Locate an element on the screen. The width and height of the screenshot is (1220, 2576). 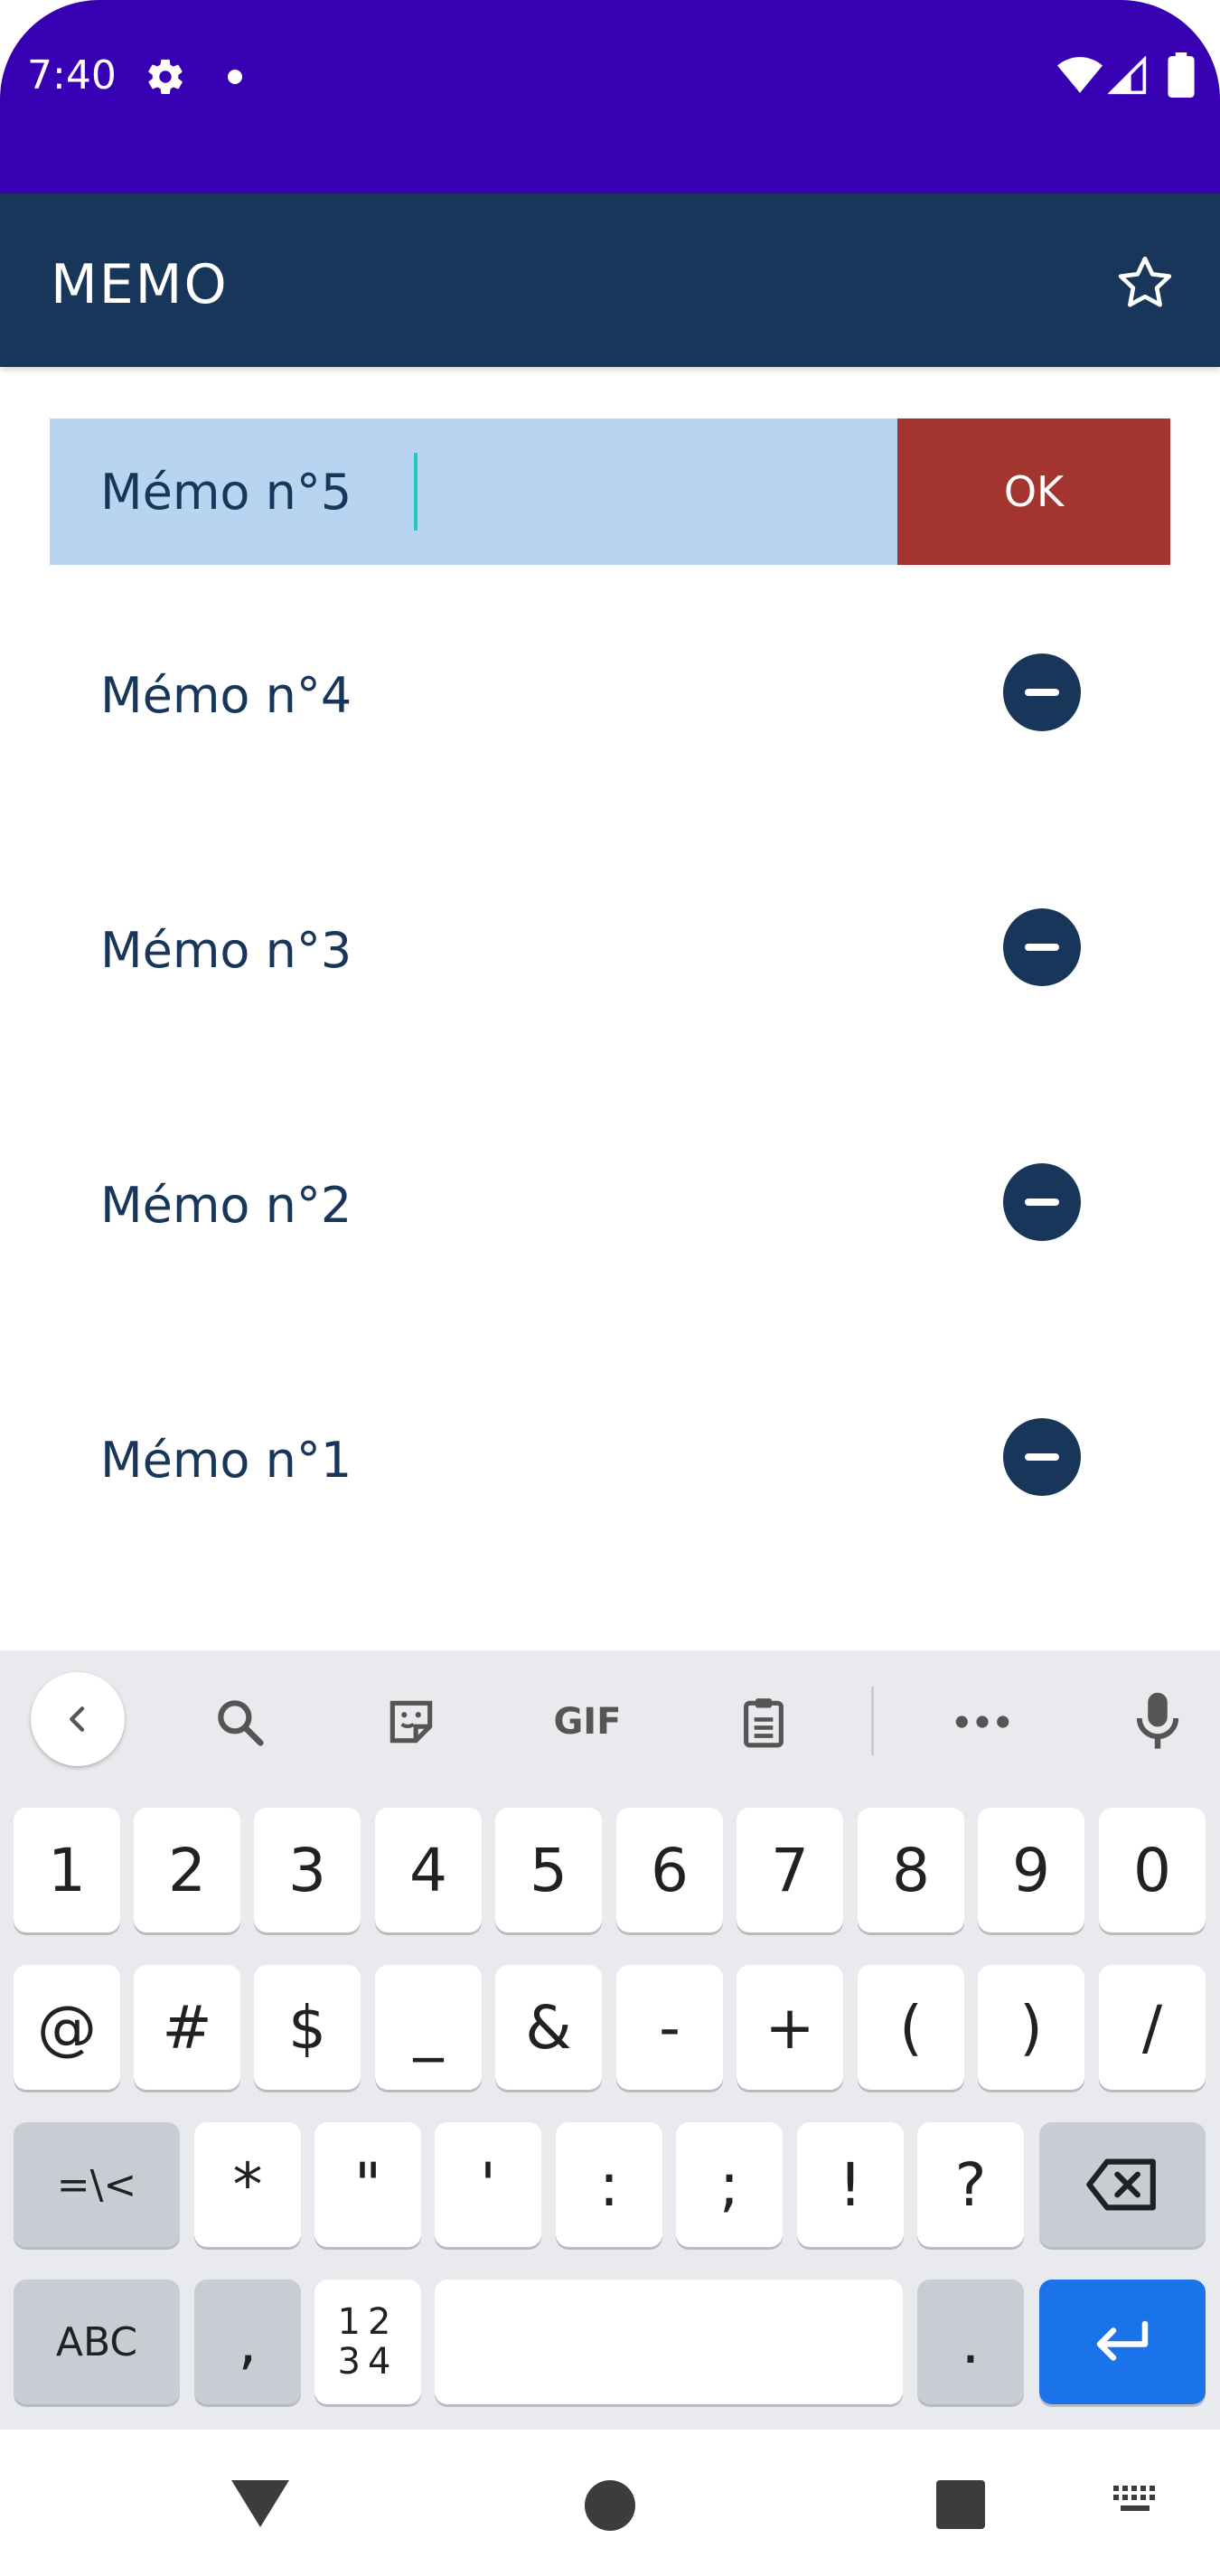
backspace-icon is located at coordinates (1121, 2184).